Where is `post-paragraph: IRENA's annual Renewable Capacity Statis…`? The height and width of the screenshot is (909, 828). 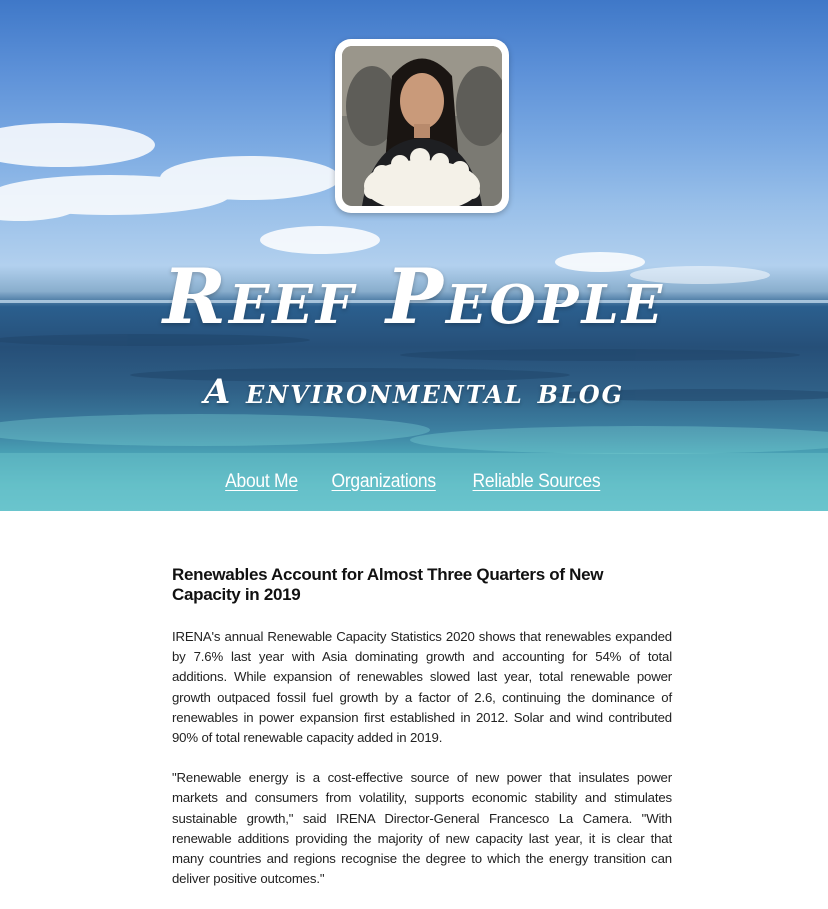 post-paragraph: IRENA's annual Renewable Capacity Statis… is located at coordinates (422, 687).